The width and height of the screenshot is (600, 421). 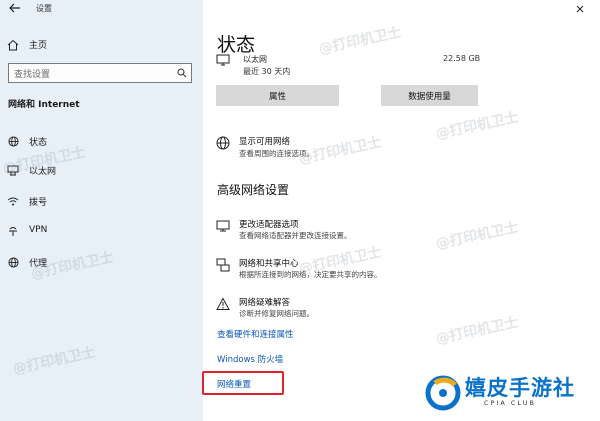 I want to click on adapter-icon, so click(x=223, y=226).